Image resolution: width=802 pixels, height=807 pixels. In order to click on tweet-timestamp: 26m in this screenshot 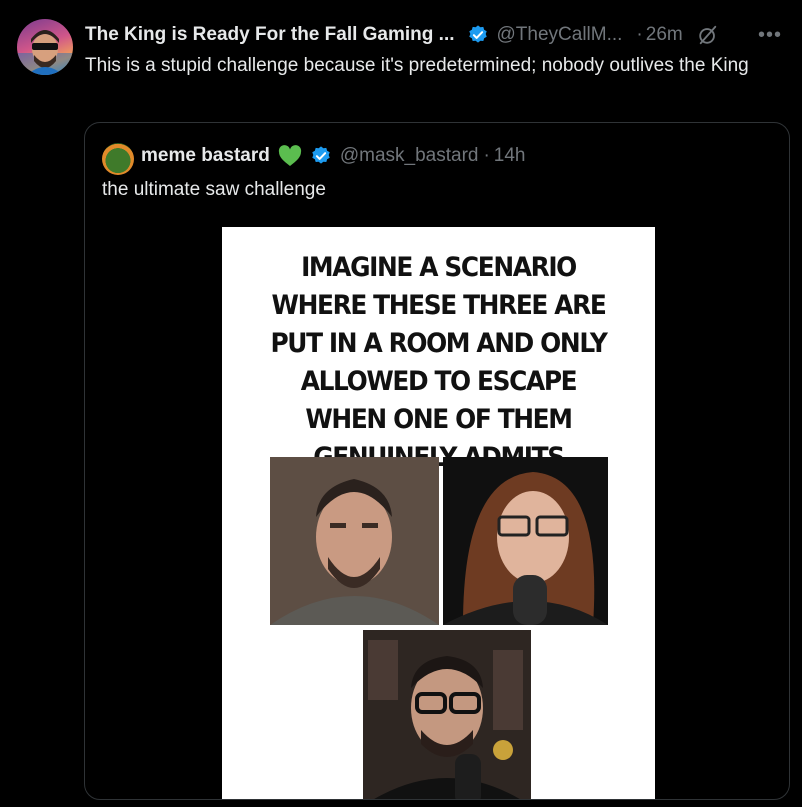, I will do `click(664, 35)`.